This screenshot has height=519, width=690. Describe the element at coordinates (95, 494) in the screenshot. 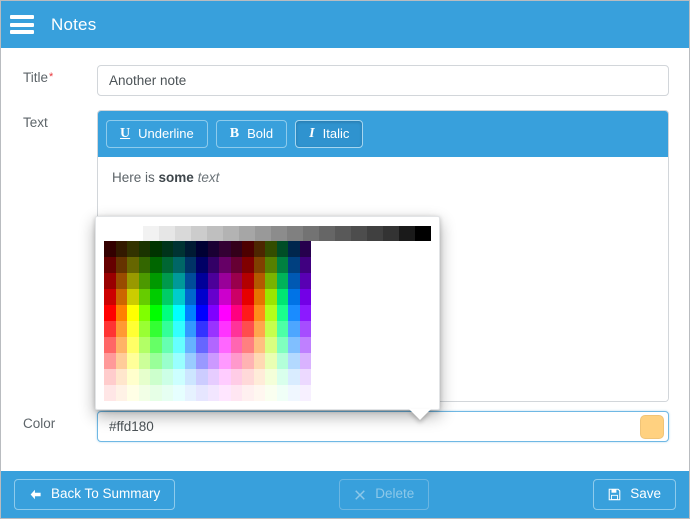

I see `back-to-summary-button: Back To Summary` at that location.